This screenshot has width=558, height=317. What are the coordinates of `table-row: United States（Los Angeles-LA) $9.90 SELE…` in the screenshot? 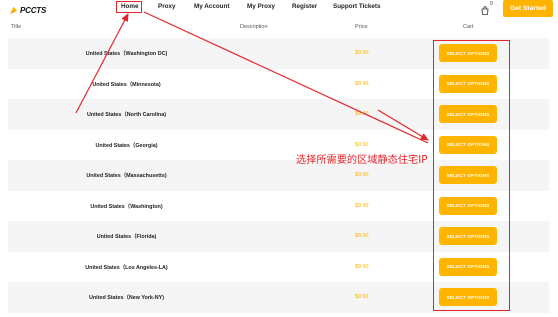 It's located at (278, 267).